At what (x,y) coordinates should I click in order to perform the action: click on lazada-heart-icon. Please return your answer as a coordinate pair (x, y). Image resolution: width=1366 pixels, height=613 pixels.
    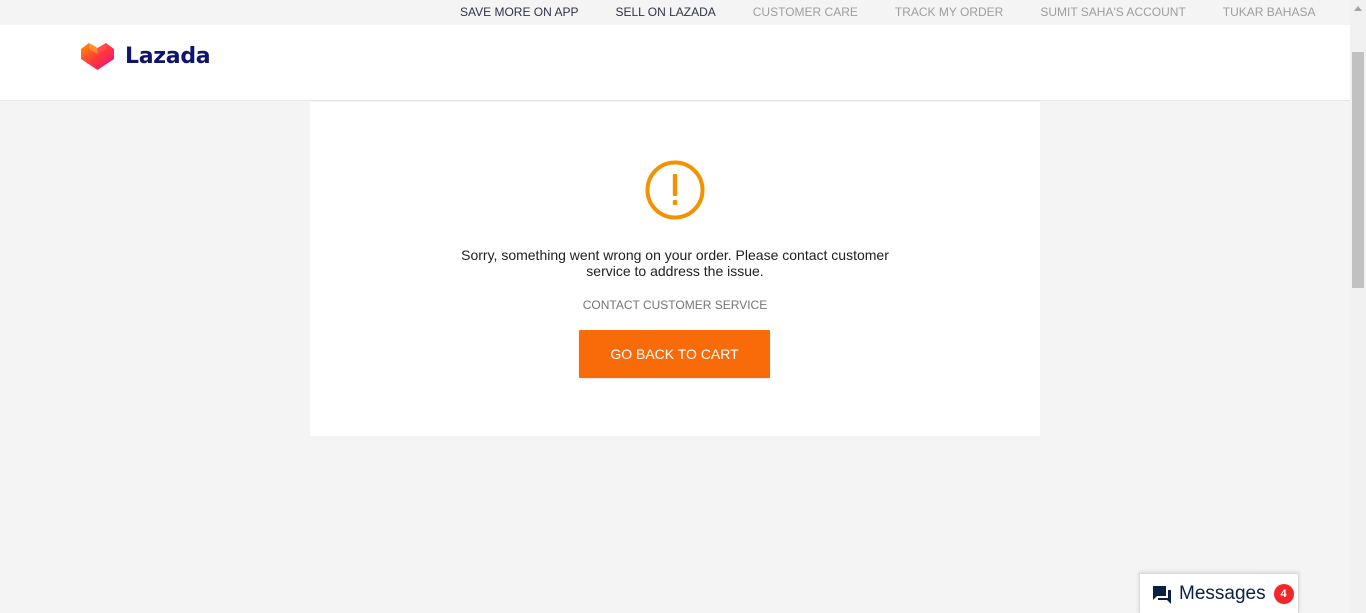
    Looking at the image, I should click on (97, 56).